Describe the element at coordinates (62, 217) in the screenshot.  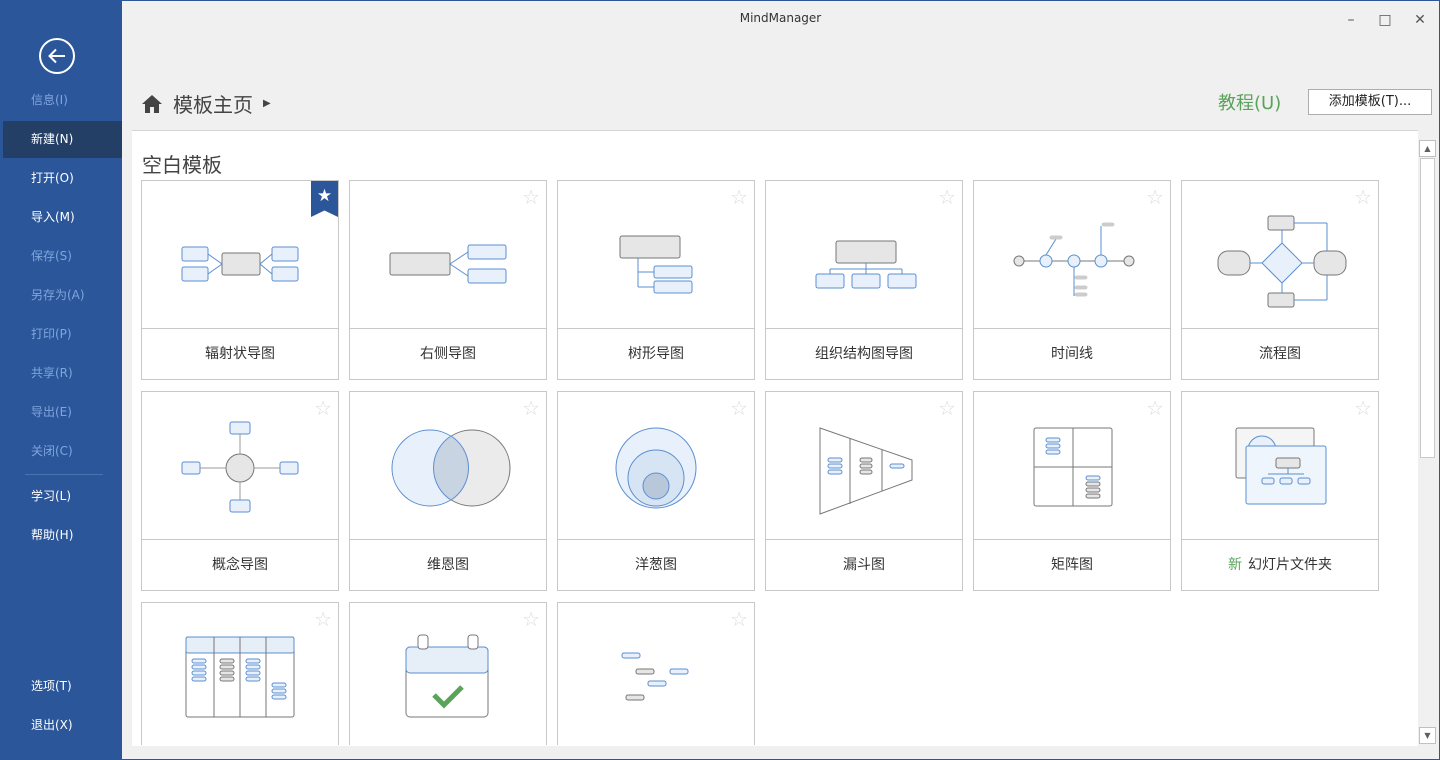
I see `sidebar-item: 导入(M)` at that location.